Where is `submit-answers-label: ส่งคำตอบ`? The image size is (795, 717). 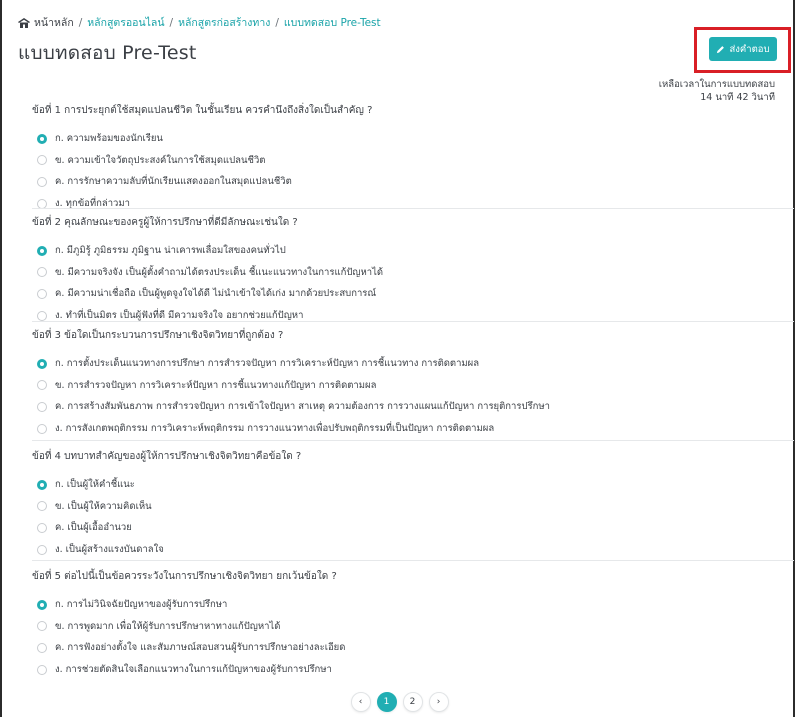
submit-answers-label: ส่งคำตอบ is located at coordinates (749, 49).